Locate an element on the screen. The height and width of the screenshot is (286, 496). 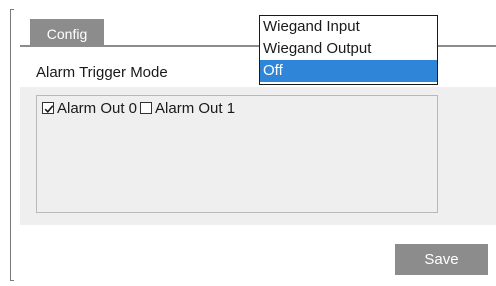
option-wiegand-output: Wiegand Output is located at coordinates (348, 49).